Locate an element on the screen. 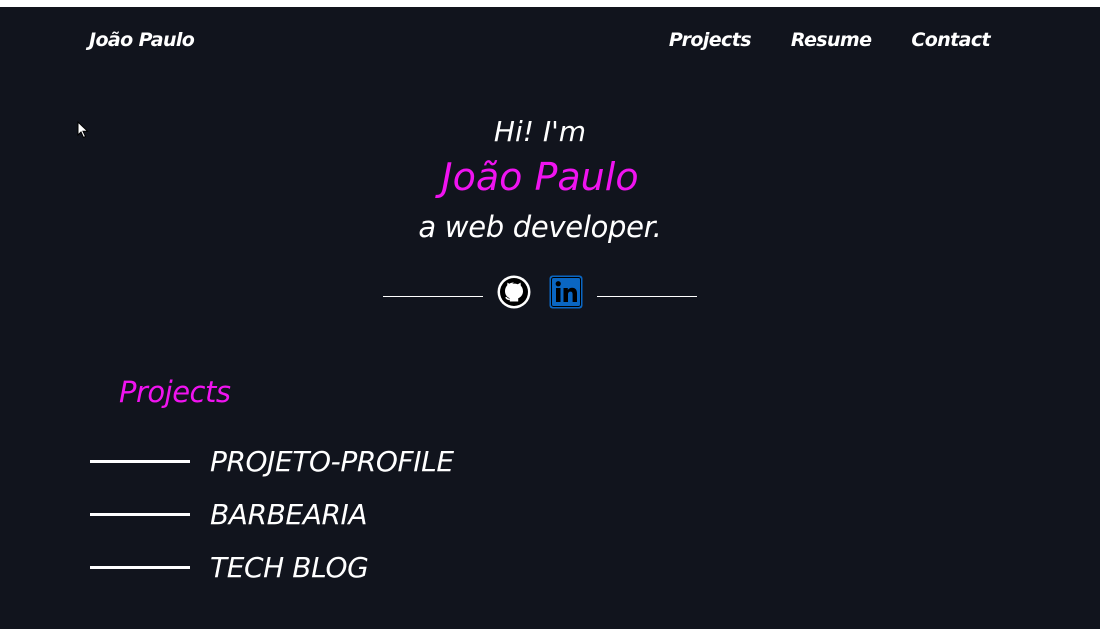 Image resolution: width=1100 pixels, height=629 pixels. project-item: PROJETO-PROFILE is located at coordinates (272, 461).